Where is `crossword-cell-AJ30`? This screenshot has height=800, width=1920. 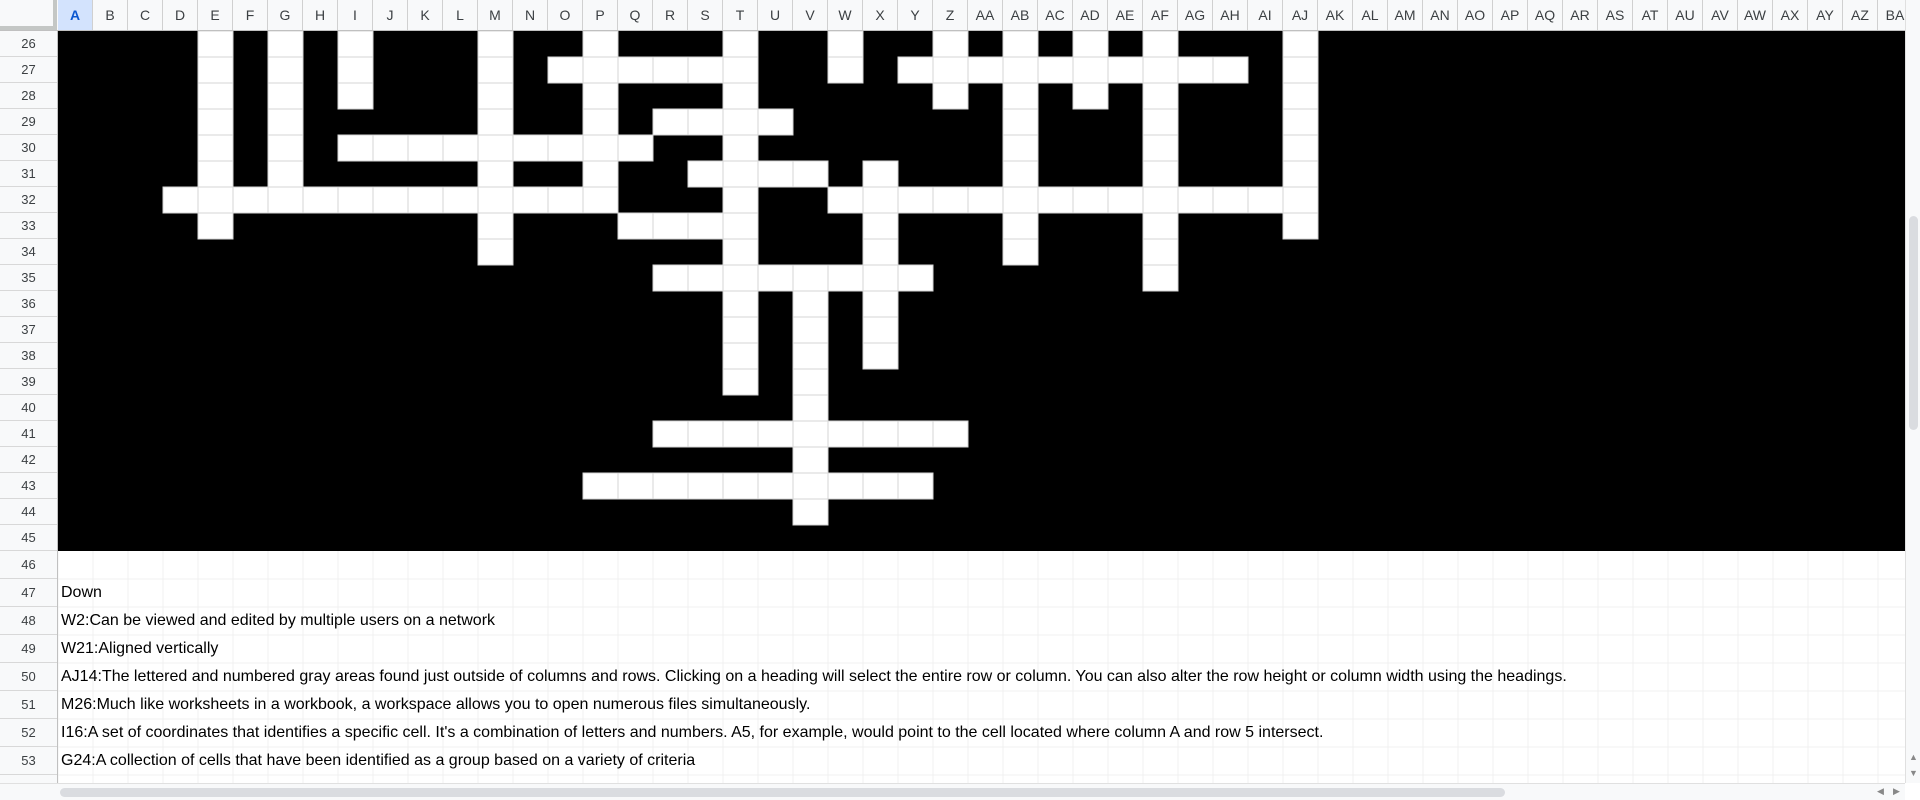
crossword-cell-AJ30 is located at coordinates (1300, 148).